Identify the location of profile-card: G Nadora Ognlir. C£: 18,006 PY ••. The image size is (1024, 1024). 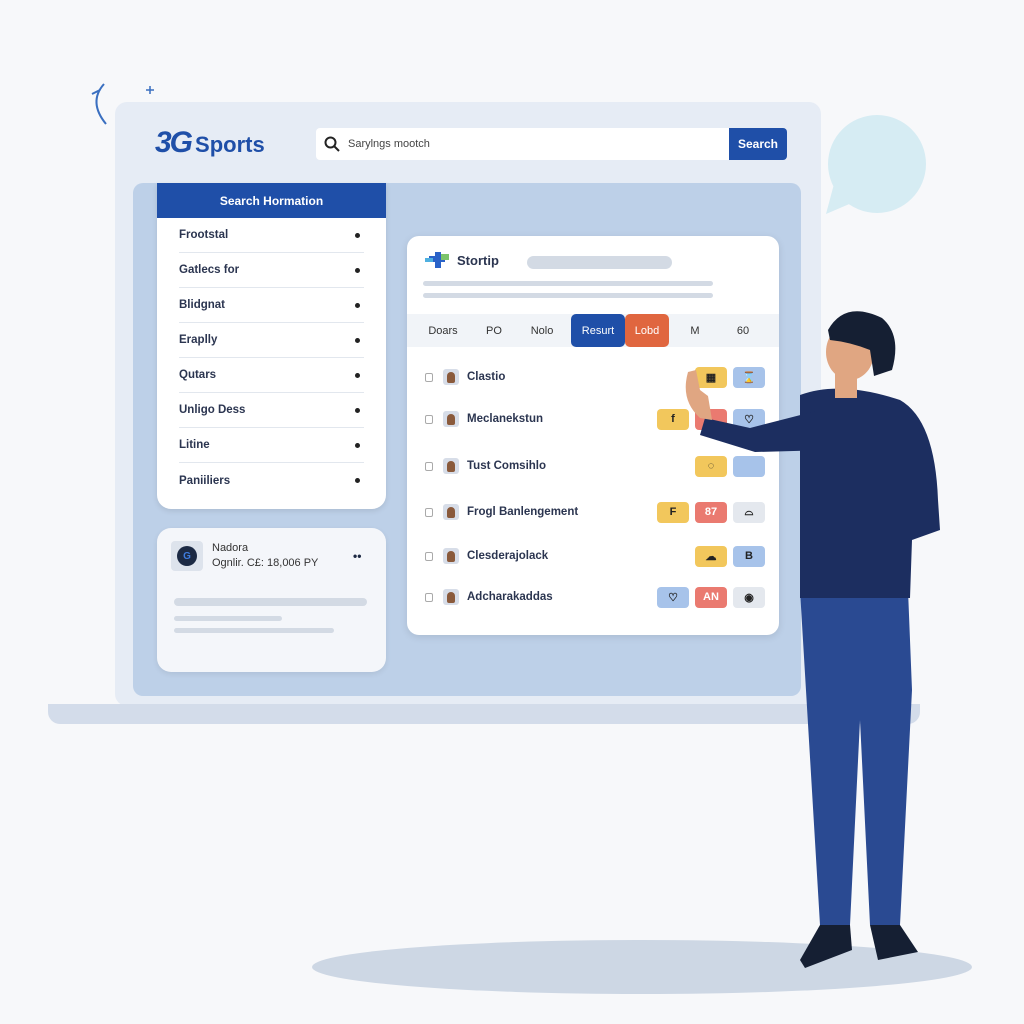
(271, 600).